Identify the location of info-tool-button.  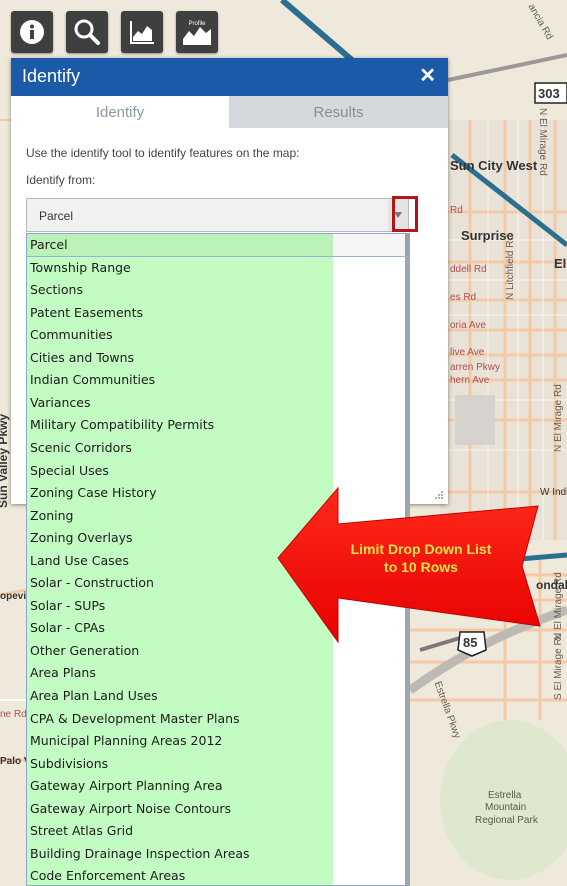
(32, 32).